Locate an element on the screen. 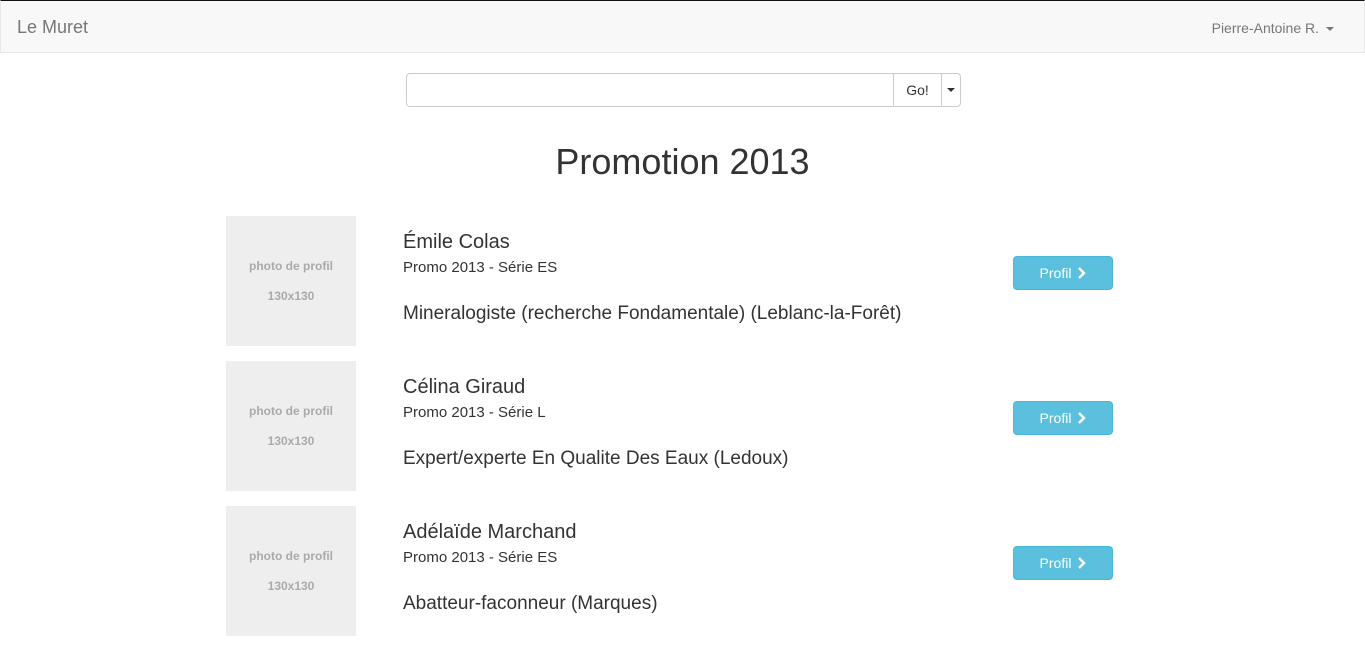 This screenshot has height=645, width=1365. search-group: Go! is located at coordinates (683, 90).